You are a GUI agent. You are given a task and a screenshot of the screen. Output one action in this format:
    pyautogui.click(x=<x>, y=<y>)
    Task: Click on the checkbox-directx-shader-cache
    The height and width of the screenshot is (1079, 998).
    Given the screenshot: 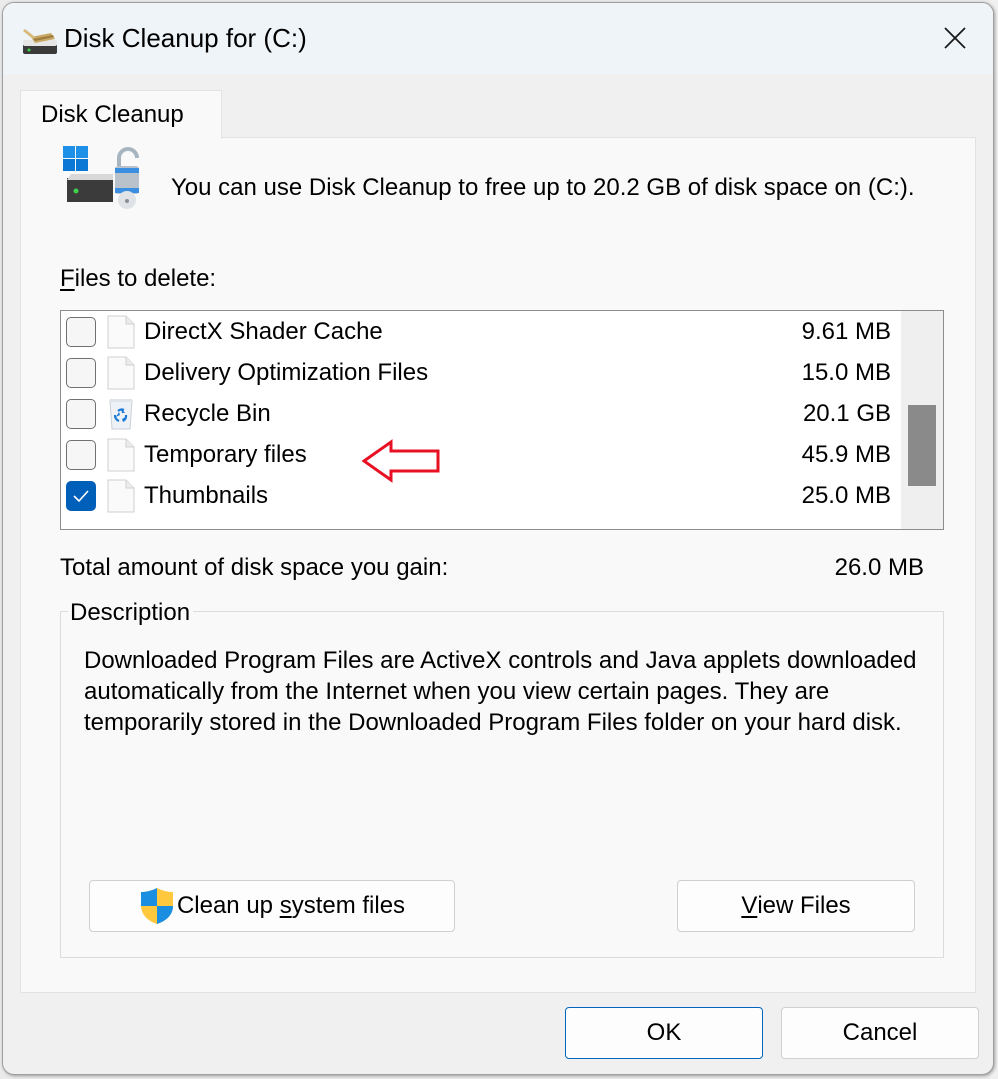 What is the action you would take?
    pyautogui.click(x=81, y=332)
    